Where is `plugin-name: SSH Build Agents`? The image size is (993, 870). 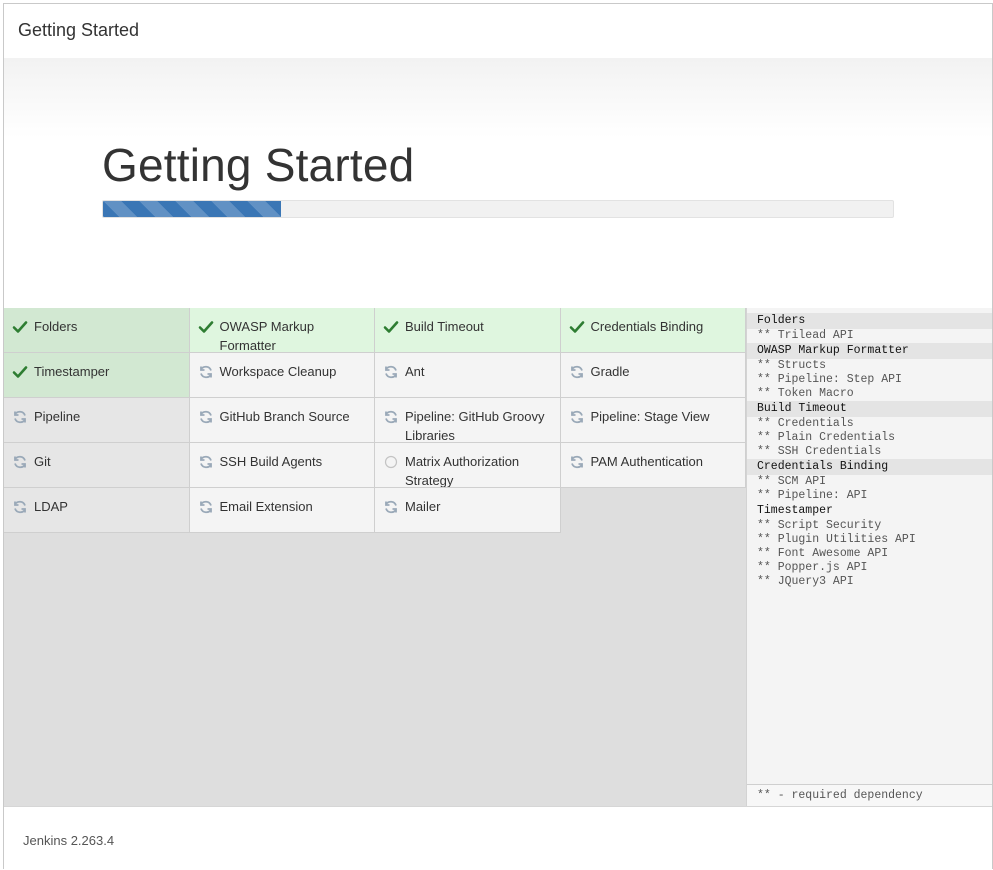 plugin-name: SSH Build Agents is located at coordinates (271, 461).